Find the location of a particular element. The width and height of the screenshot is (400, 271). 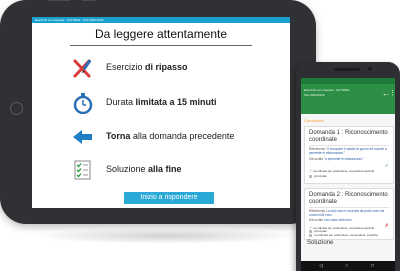

nav-home-icon: ○ is located at coordinates (346, 266).